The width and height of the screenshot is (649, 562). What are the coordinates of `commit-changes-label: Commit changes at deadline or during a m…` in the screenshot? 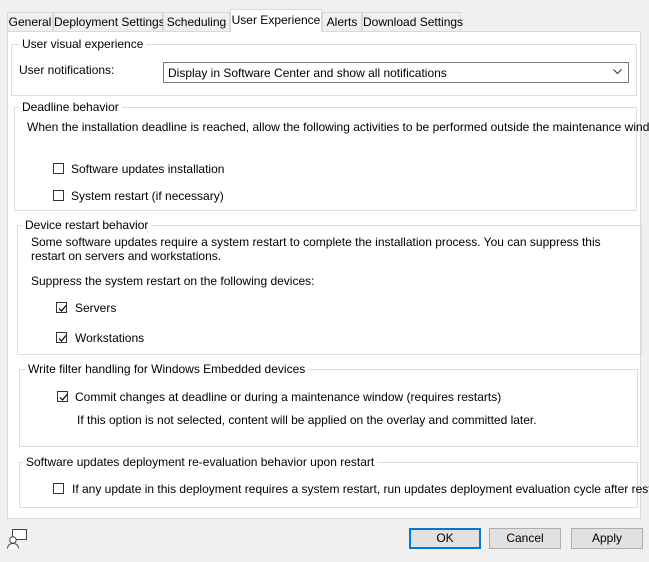 It's located at (288, 397).